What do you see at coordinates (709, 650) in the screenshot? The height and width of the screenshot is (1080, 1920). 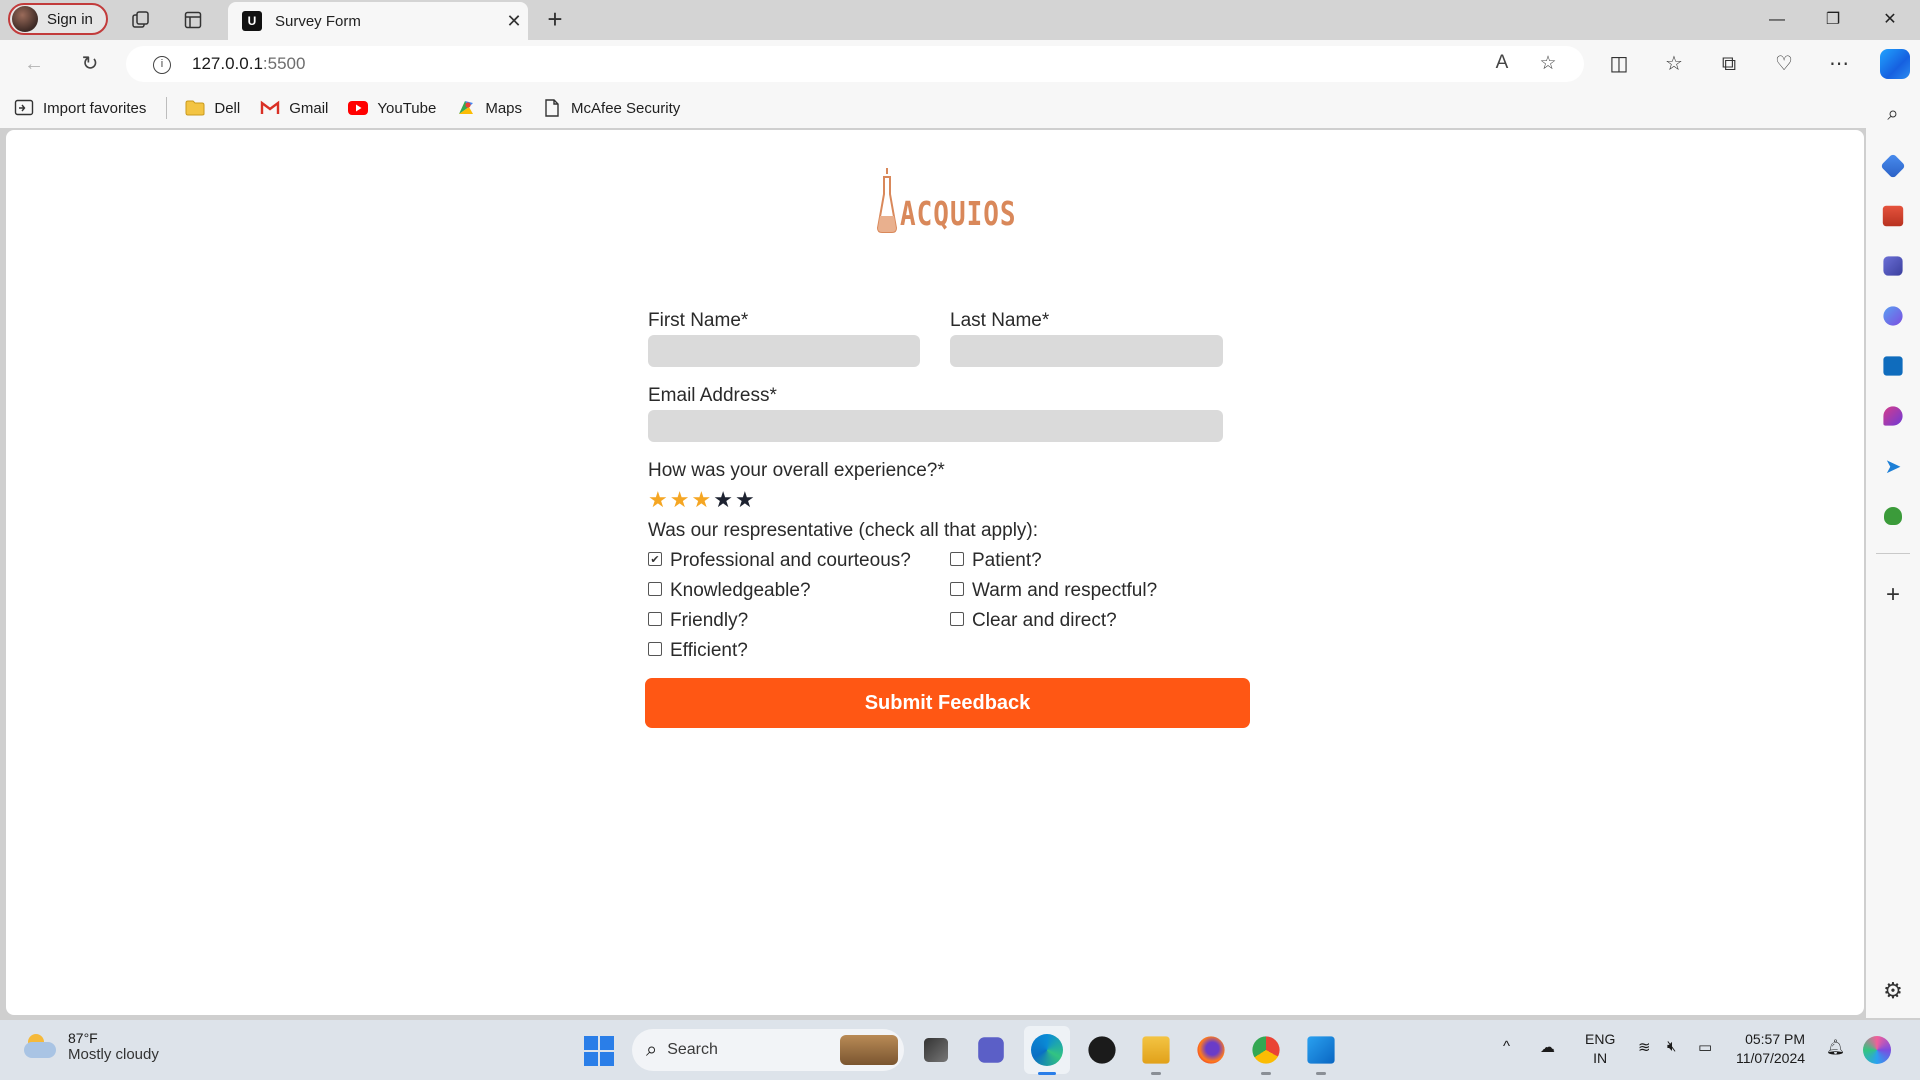 I see `option-label: Efficient?` at bounding box center [709, 650].